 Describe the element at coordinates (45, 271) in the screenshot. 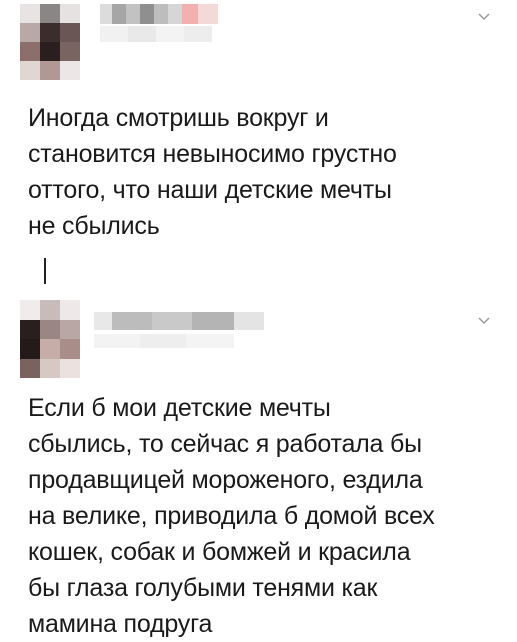

I see `thread-connector-line` at that location.